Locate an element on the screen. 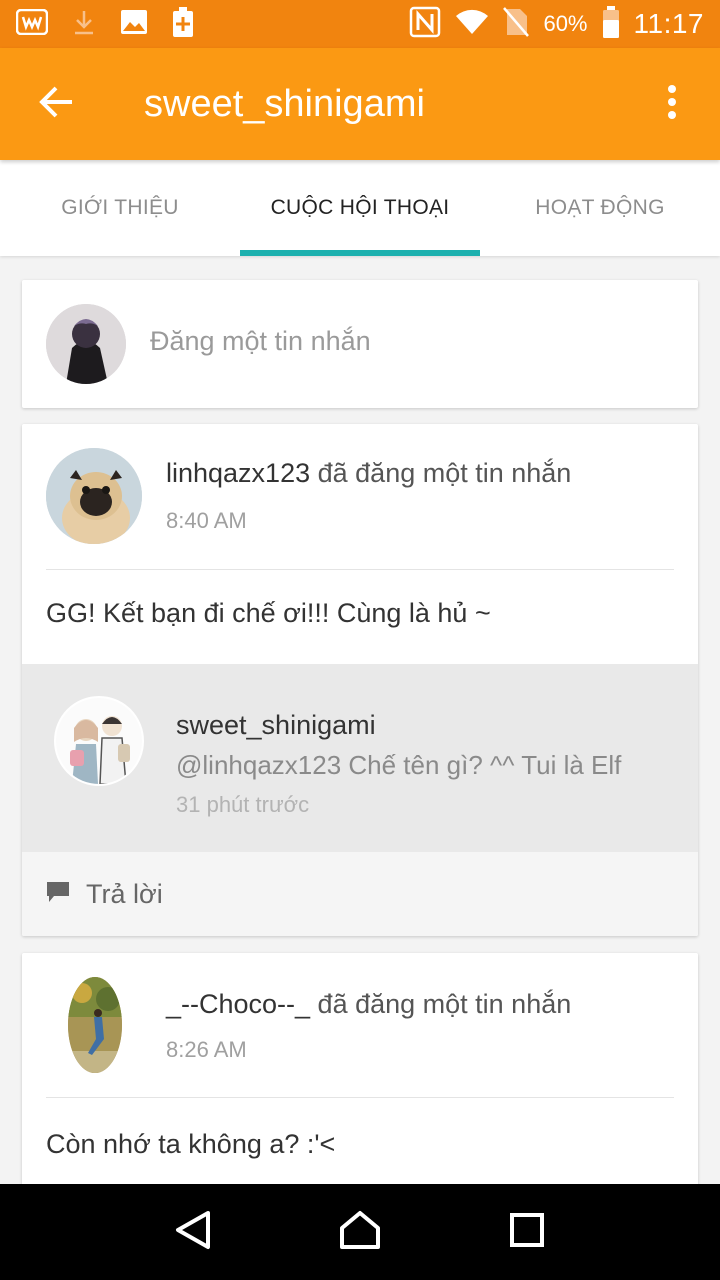 Image resolution: width=720 pixels, height=1280 pixels. post-composer: Đăng một tin nhắn is located at coordinates (360, 344).